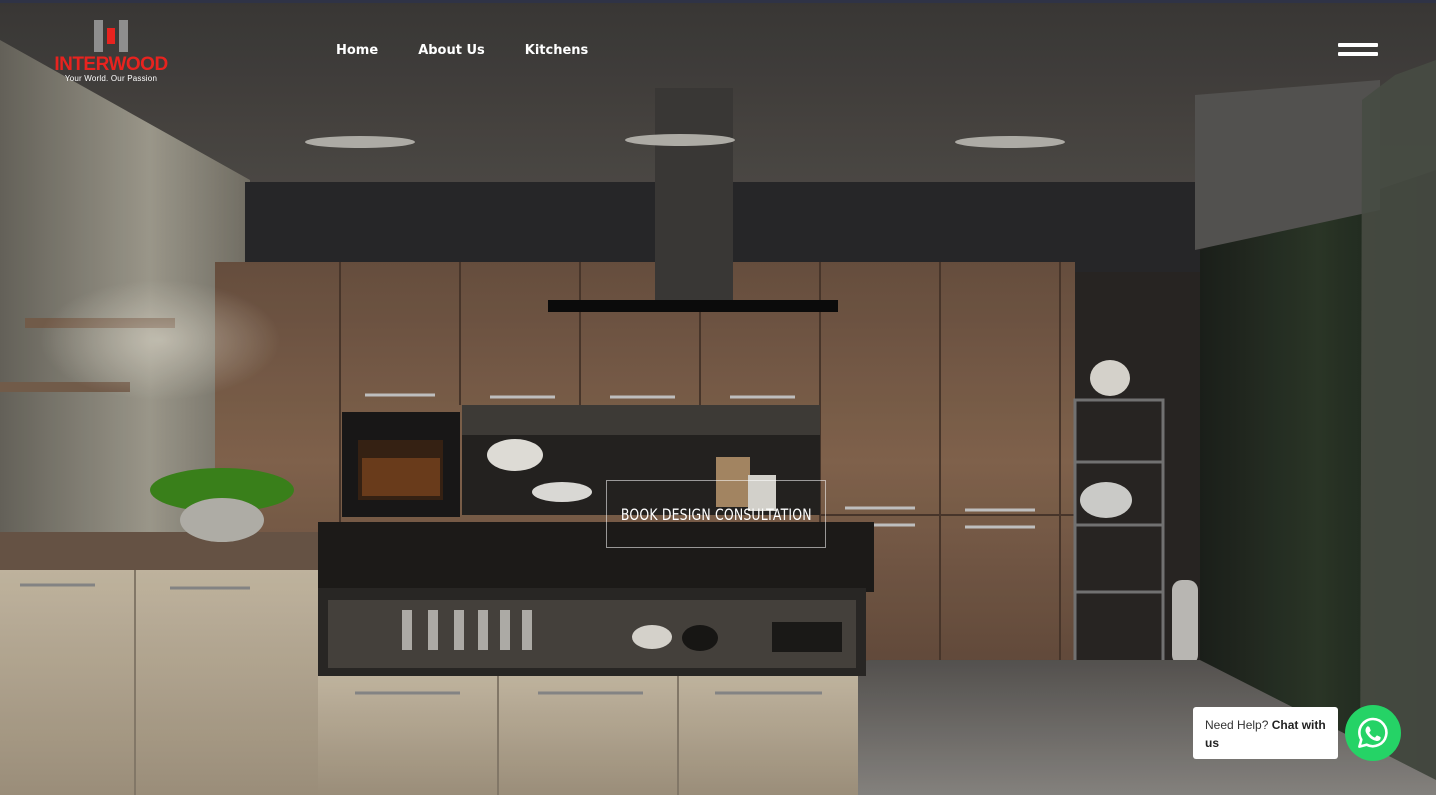 This screenshot has height=795, width=1436. Describe the element at coordinates (451, 50) in the screenshot. I see `nav-item-about-us: About Us` at that location.